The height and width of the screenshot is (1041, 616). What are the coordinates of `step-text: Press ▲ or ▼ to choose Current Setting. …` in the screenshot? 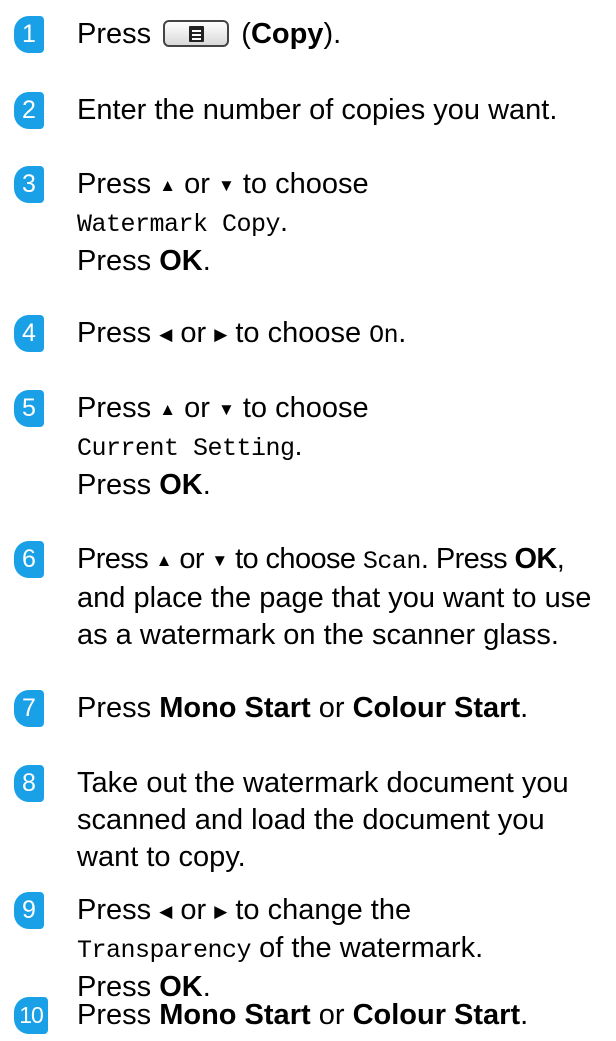 It's located at (345, 447).